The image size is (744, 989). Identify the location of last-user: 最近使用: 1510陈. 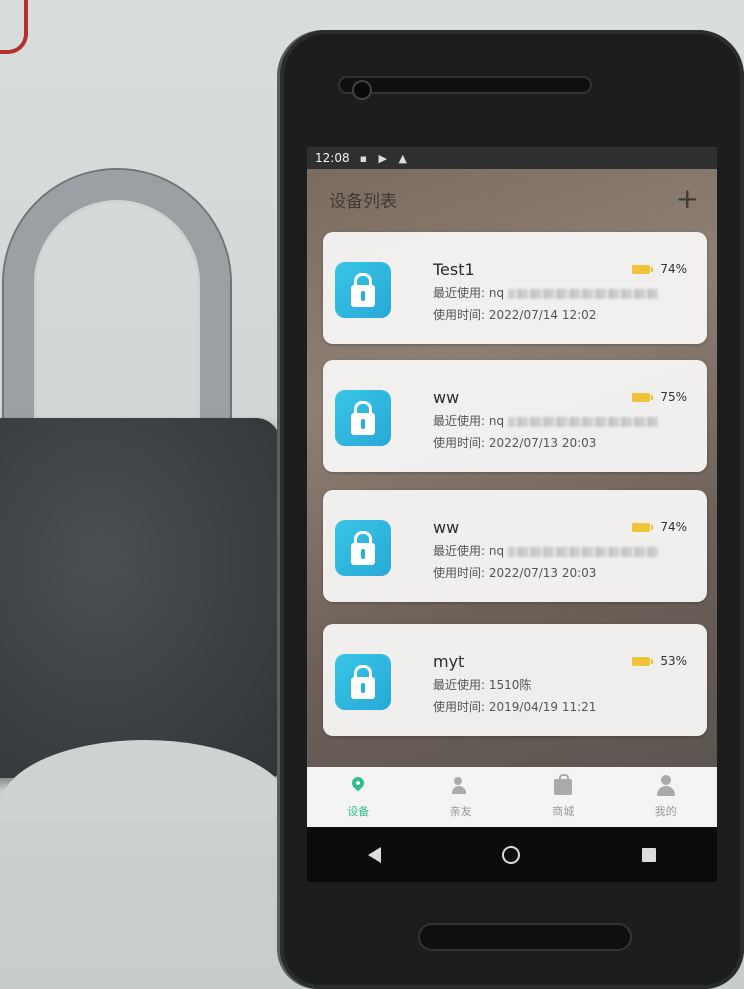
(482, 684).